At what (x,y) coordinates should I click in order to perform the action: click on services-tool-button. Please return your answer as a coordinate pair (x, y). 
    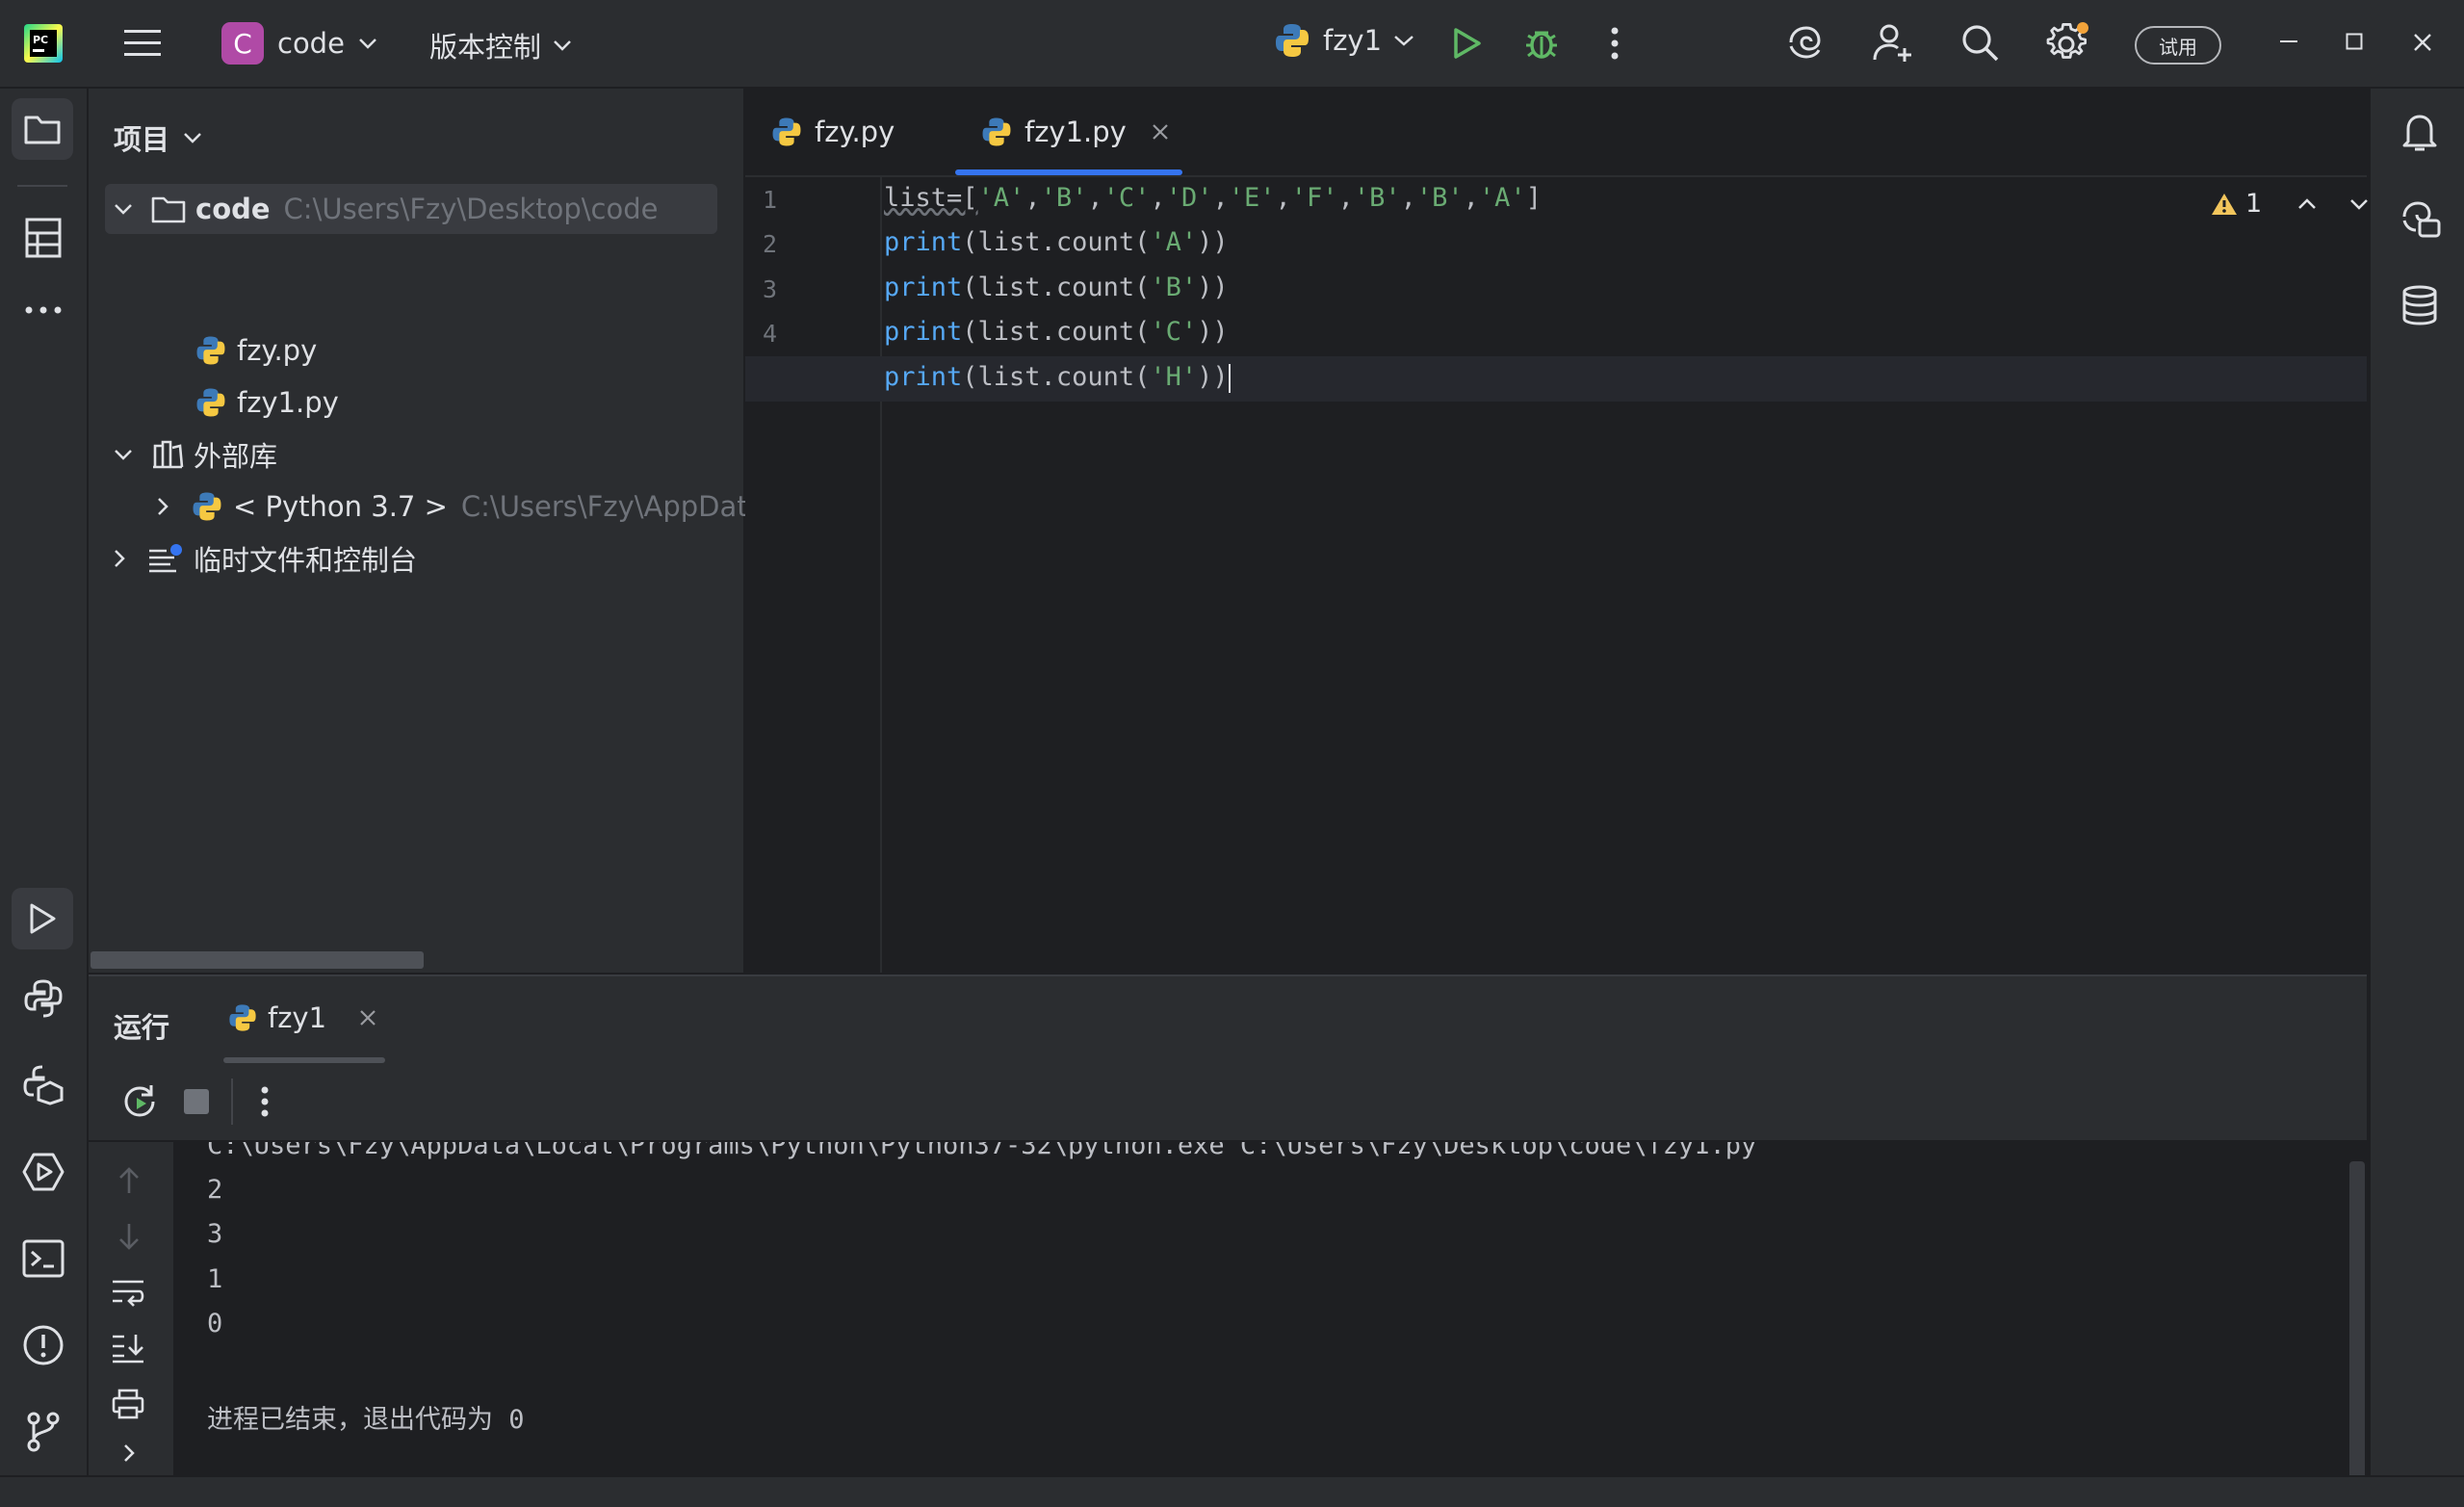
    Looking at the image, I should click on (43, 1172).